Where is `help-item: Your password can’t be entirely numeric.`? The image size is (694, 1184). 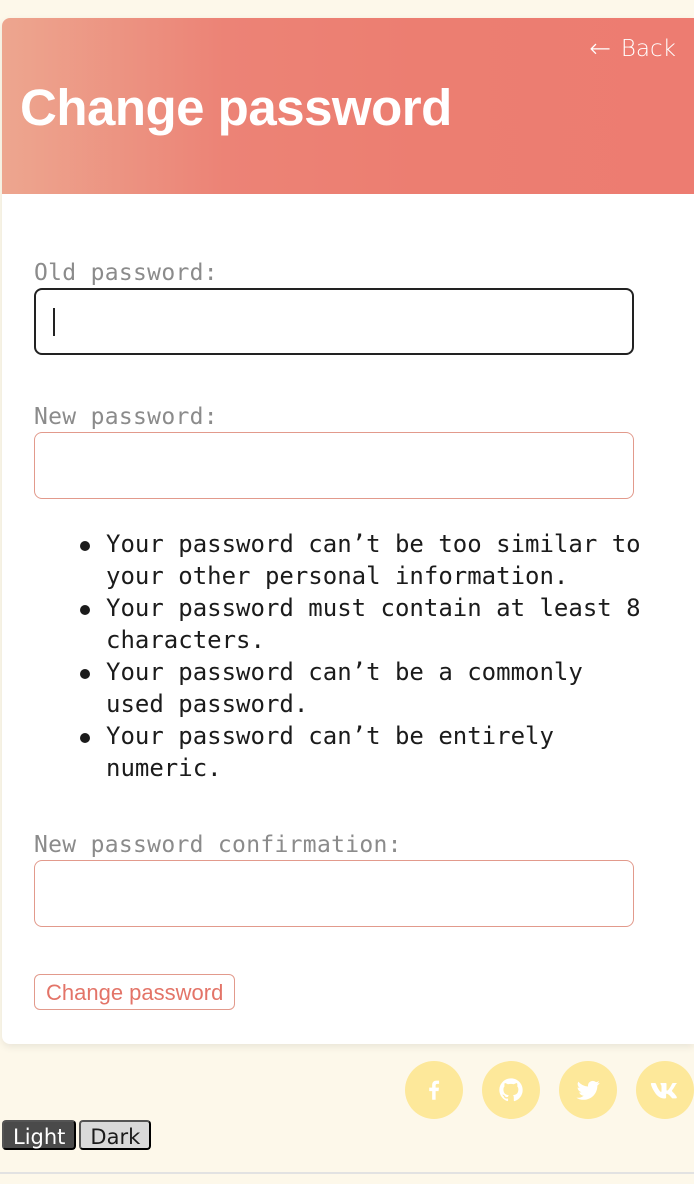
help-item: Your password can’t be entirely numeric. is located at coordinates (362, 752).